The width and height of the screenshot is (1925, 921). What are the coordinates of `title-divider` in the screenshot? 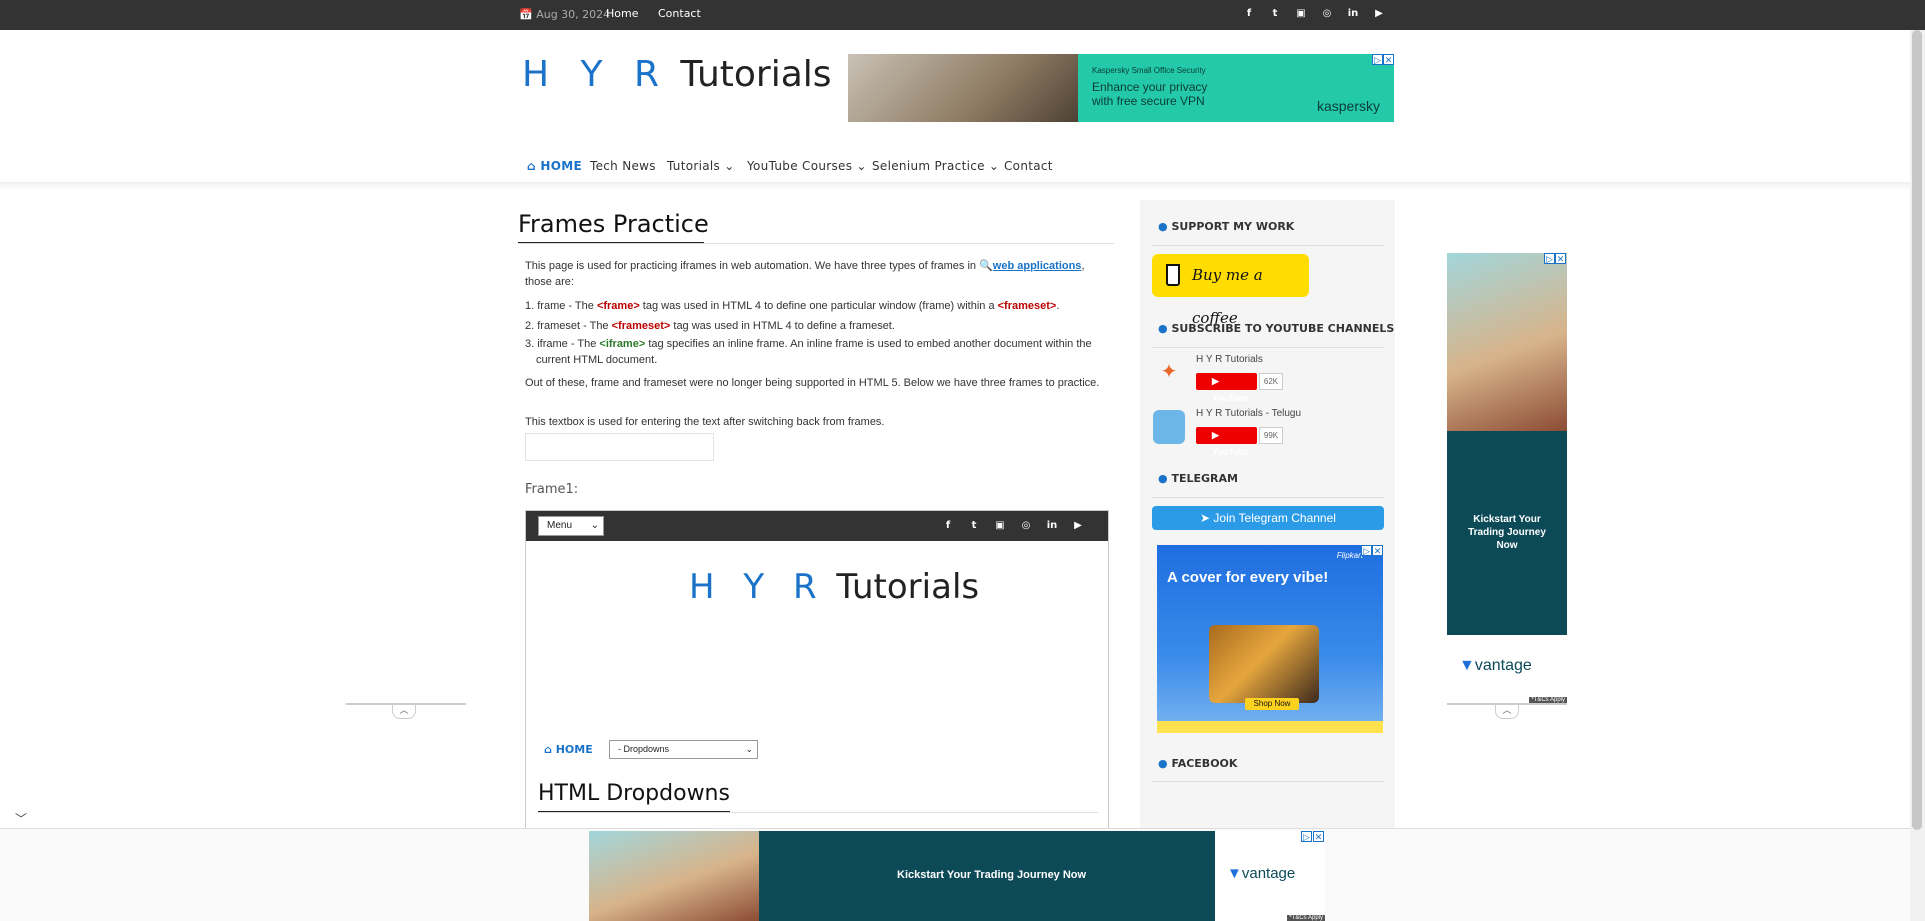 It's located at (816, 243).